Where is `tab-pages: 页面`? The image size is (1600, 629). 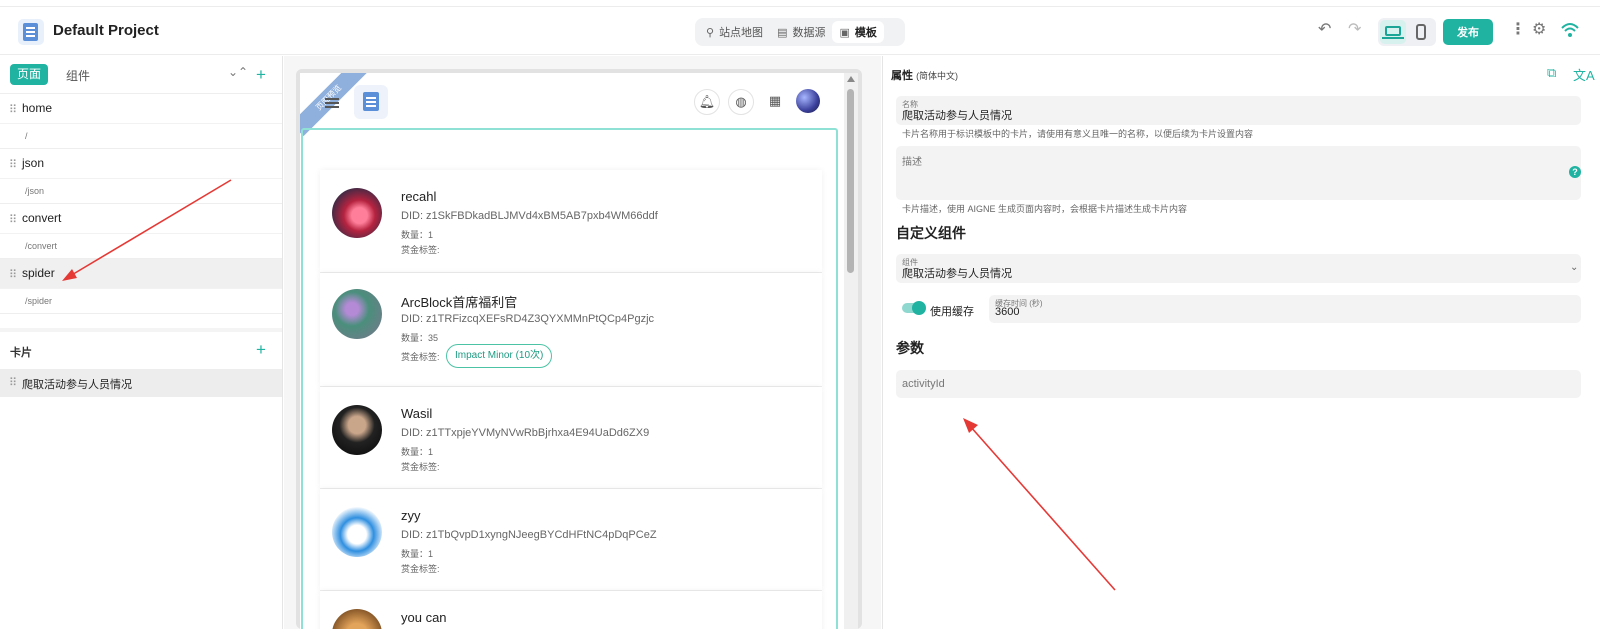
tab-pages: 页面 is located at coordinates (29, 74).